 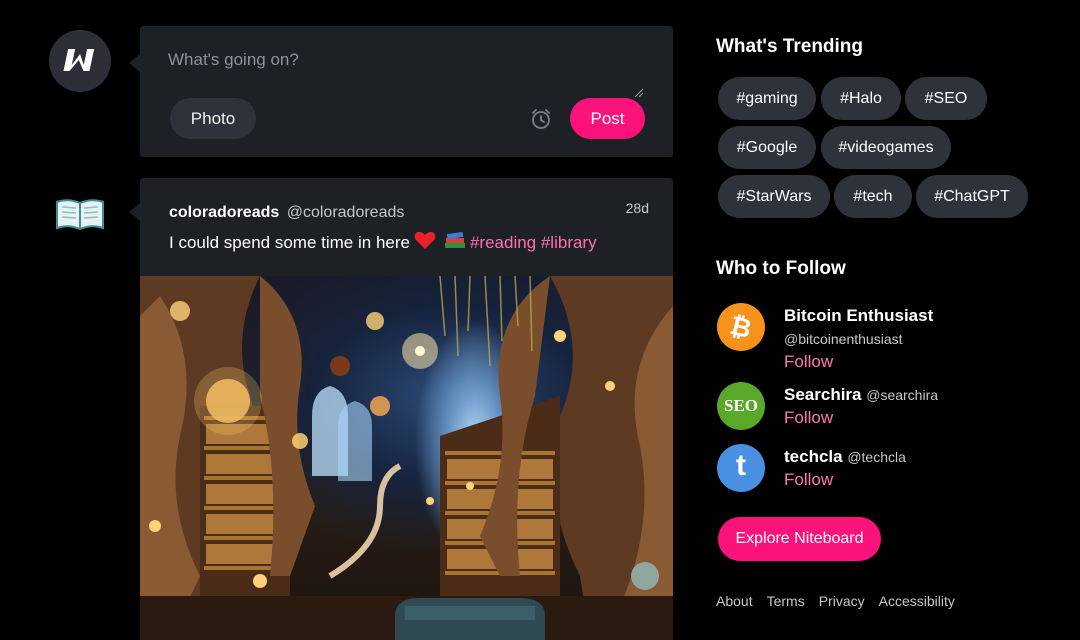 I want to click on alarm-clock-icon, so click(x=541, y=119).